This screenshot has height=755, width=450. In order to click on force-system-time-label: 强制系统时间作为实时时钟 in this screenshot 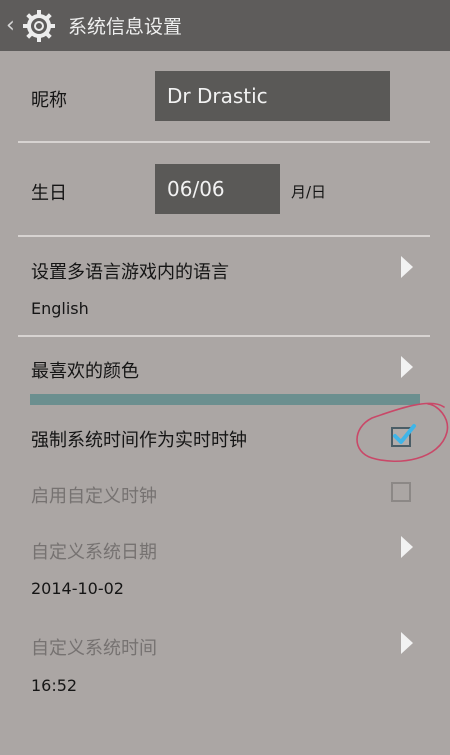, I will do `click(139, 440)`.